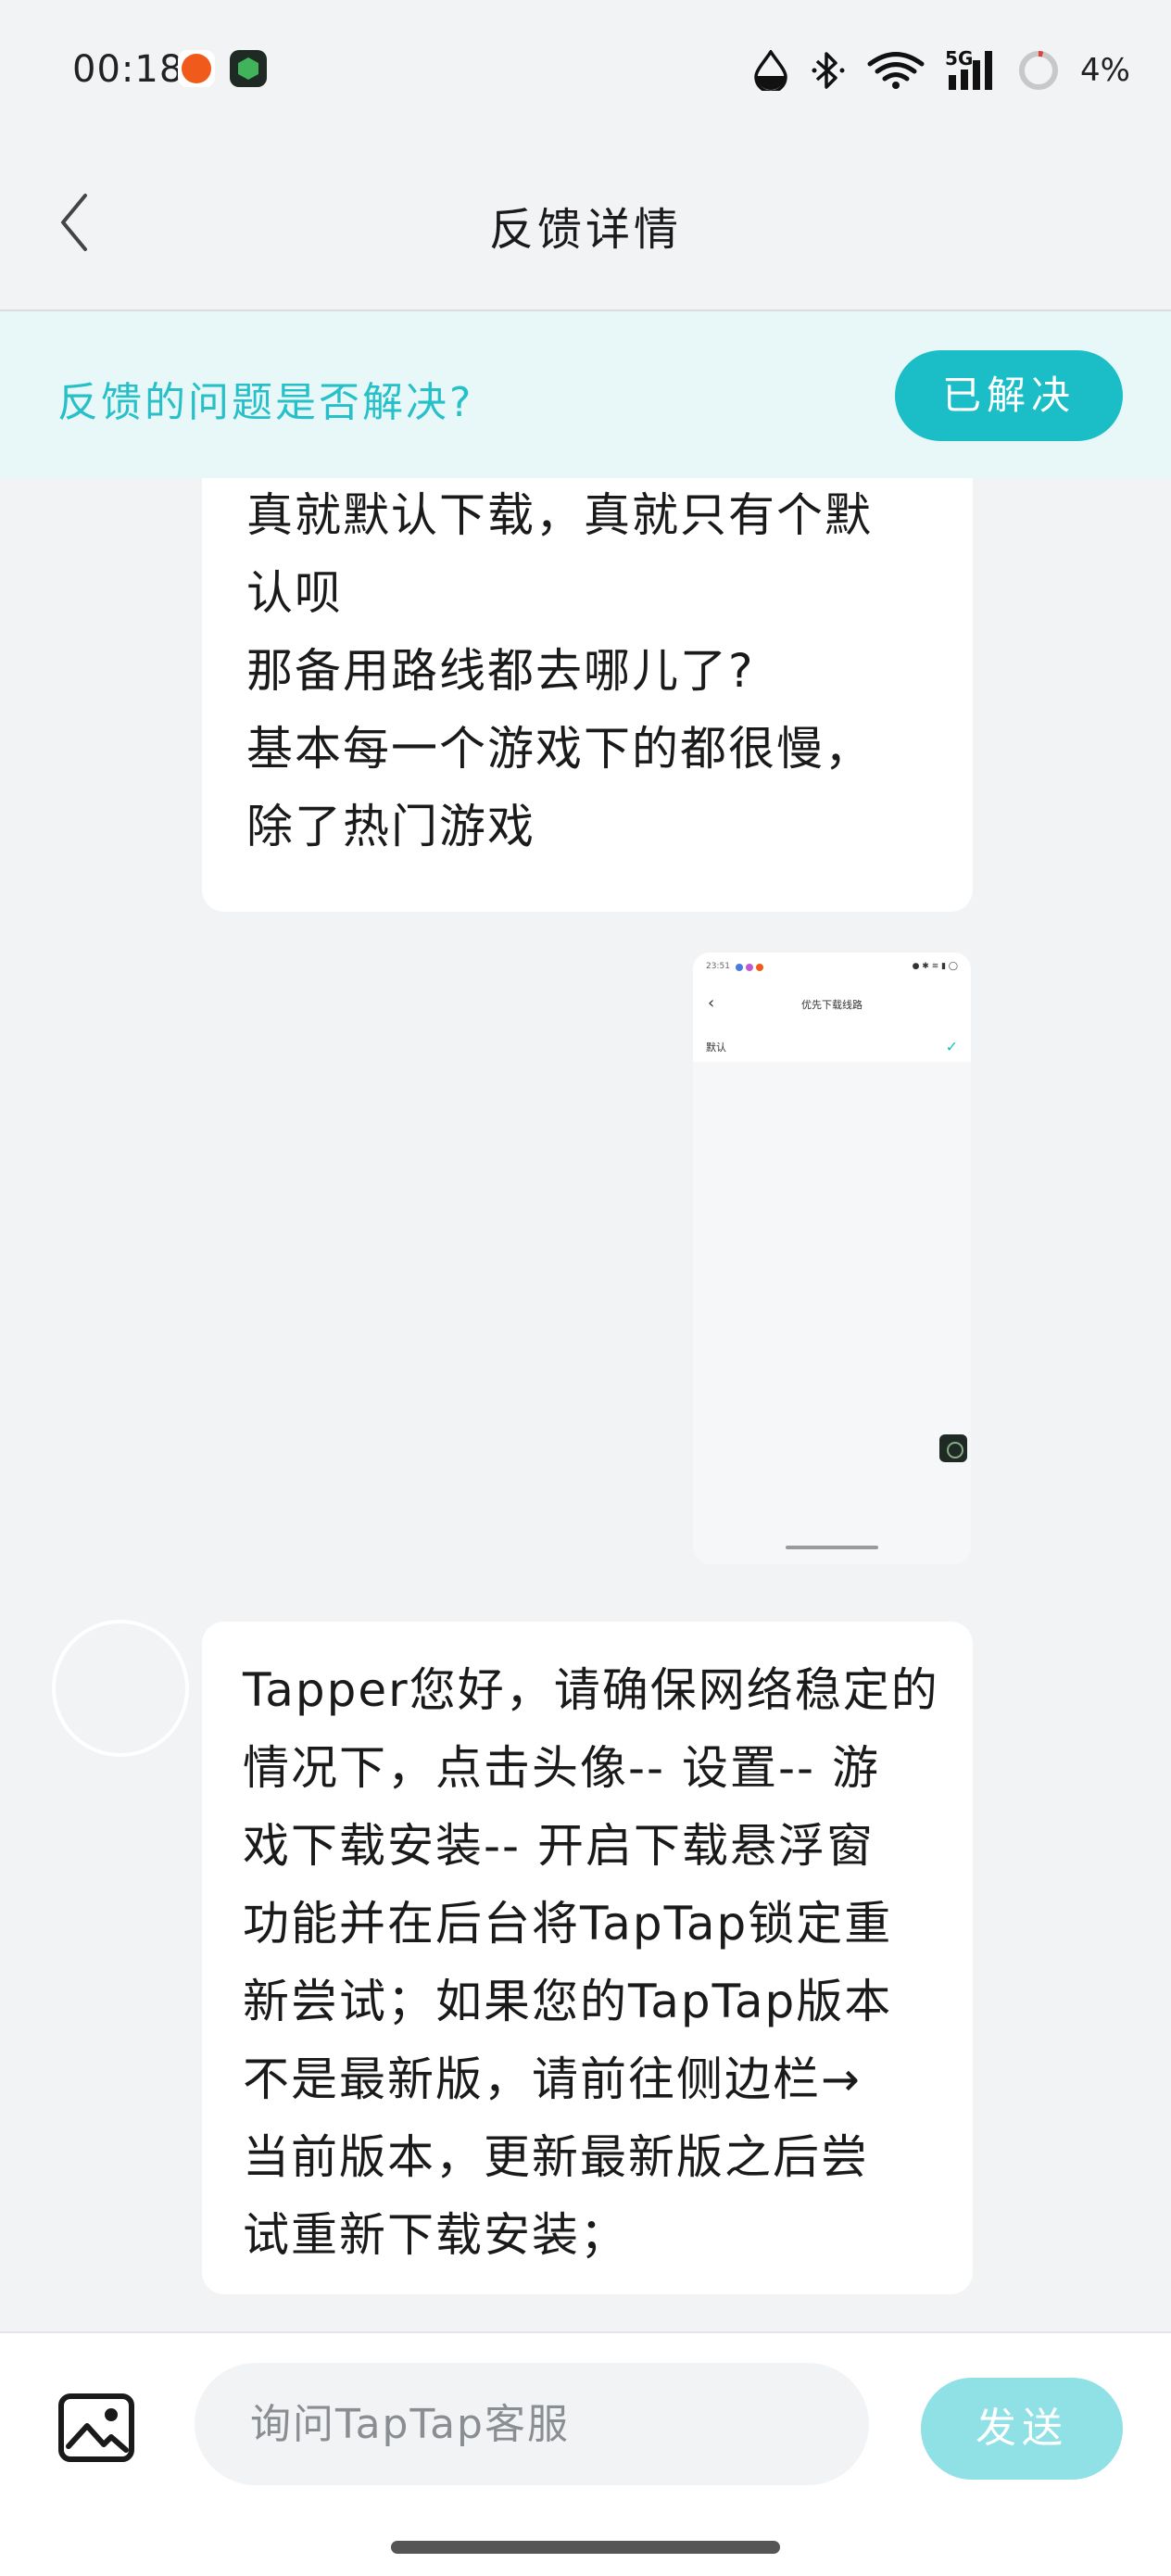 This screenshot has width=1171, height=2576. What do you see at coordinates (716, 1048) in the screenshot?
I see `screenshot-option: 默认` at bounding box center [716, 1048].